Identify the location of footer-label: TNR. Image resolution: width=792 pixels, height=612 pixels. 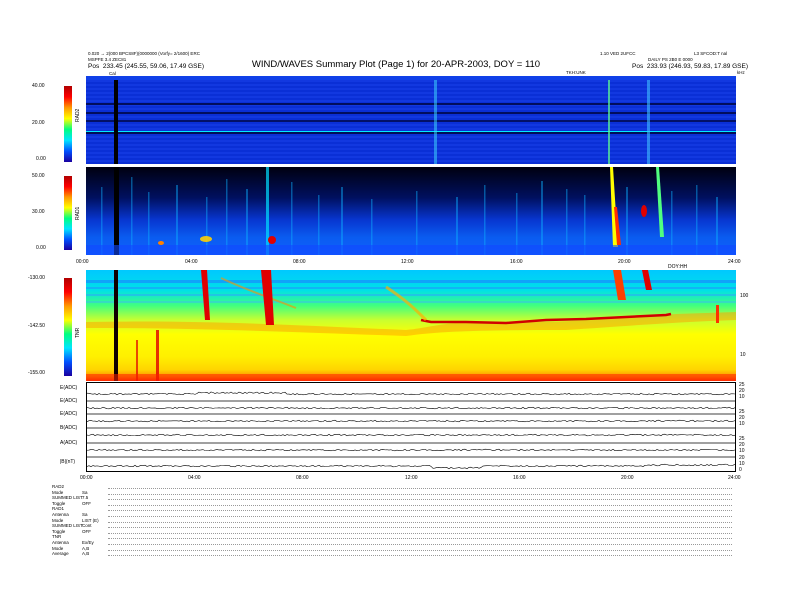
(57, 537).